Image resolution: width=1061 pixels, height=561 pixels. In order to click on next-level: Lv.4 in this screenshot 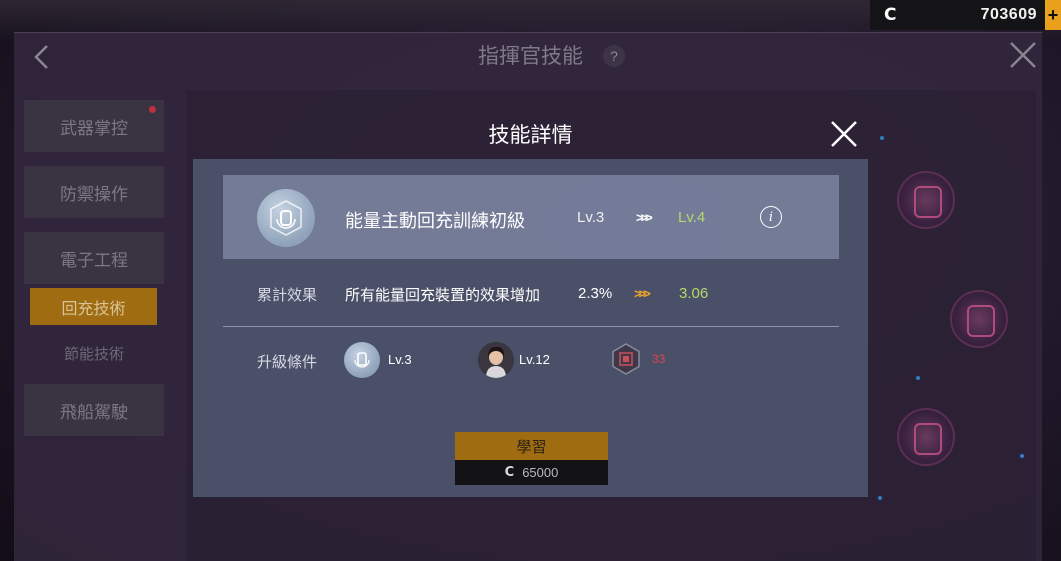, I will do `click(692, 217)`.